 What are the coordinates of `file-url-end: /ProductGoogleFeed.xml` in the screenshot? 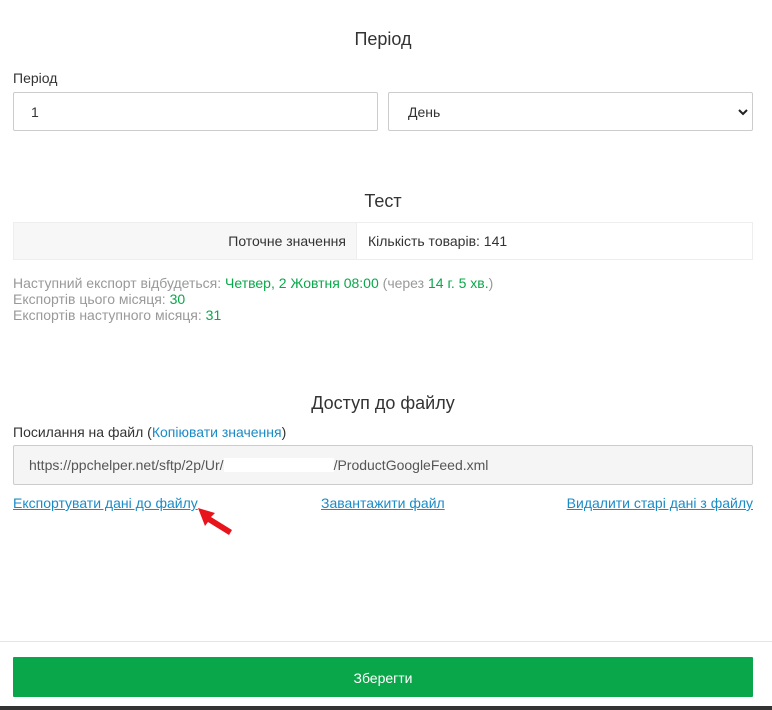 It's located at (411, 465).